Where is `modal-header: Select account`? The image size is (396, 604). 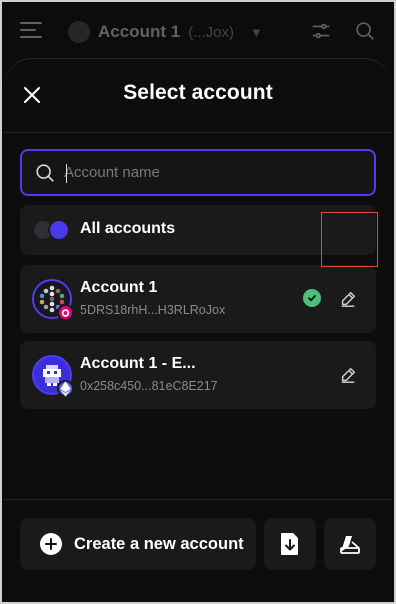
modal-header: Select account is located at coordinates (198, 96).